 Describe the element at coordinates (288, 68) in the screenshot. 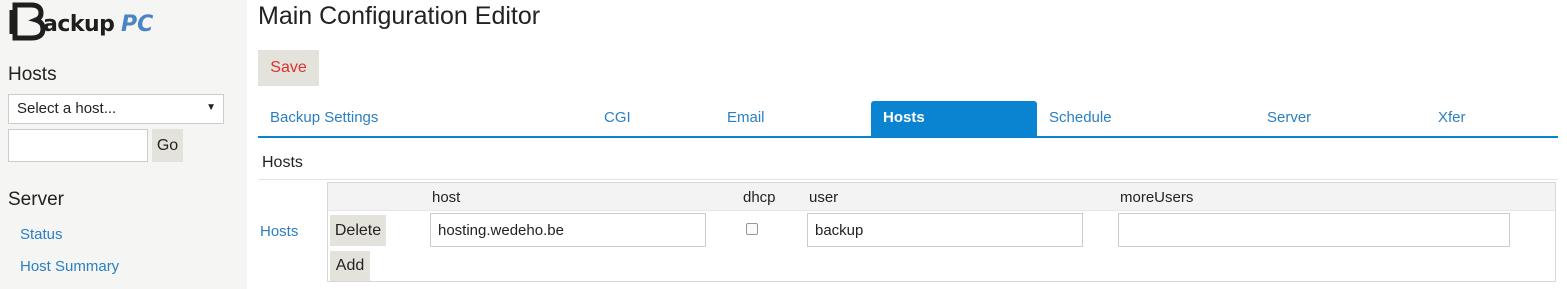

I see `save-button: Save` at that location.